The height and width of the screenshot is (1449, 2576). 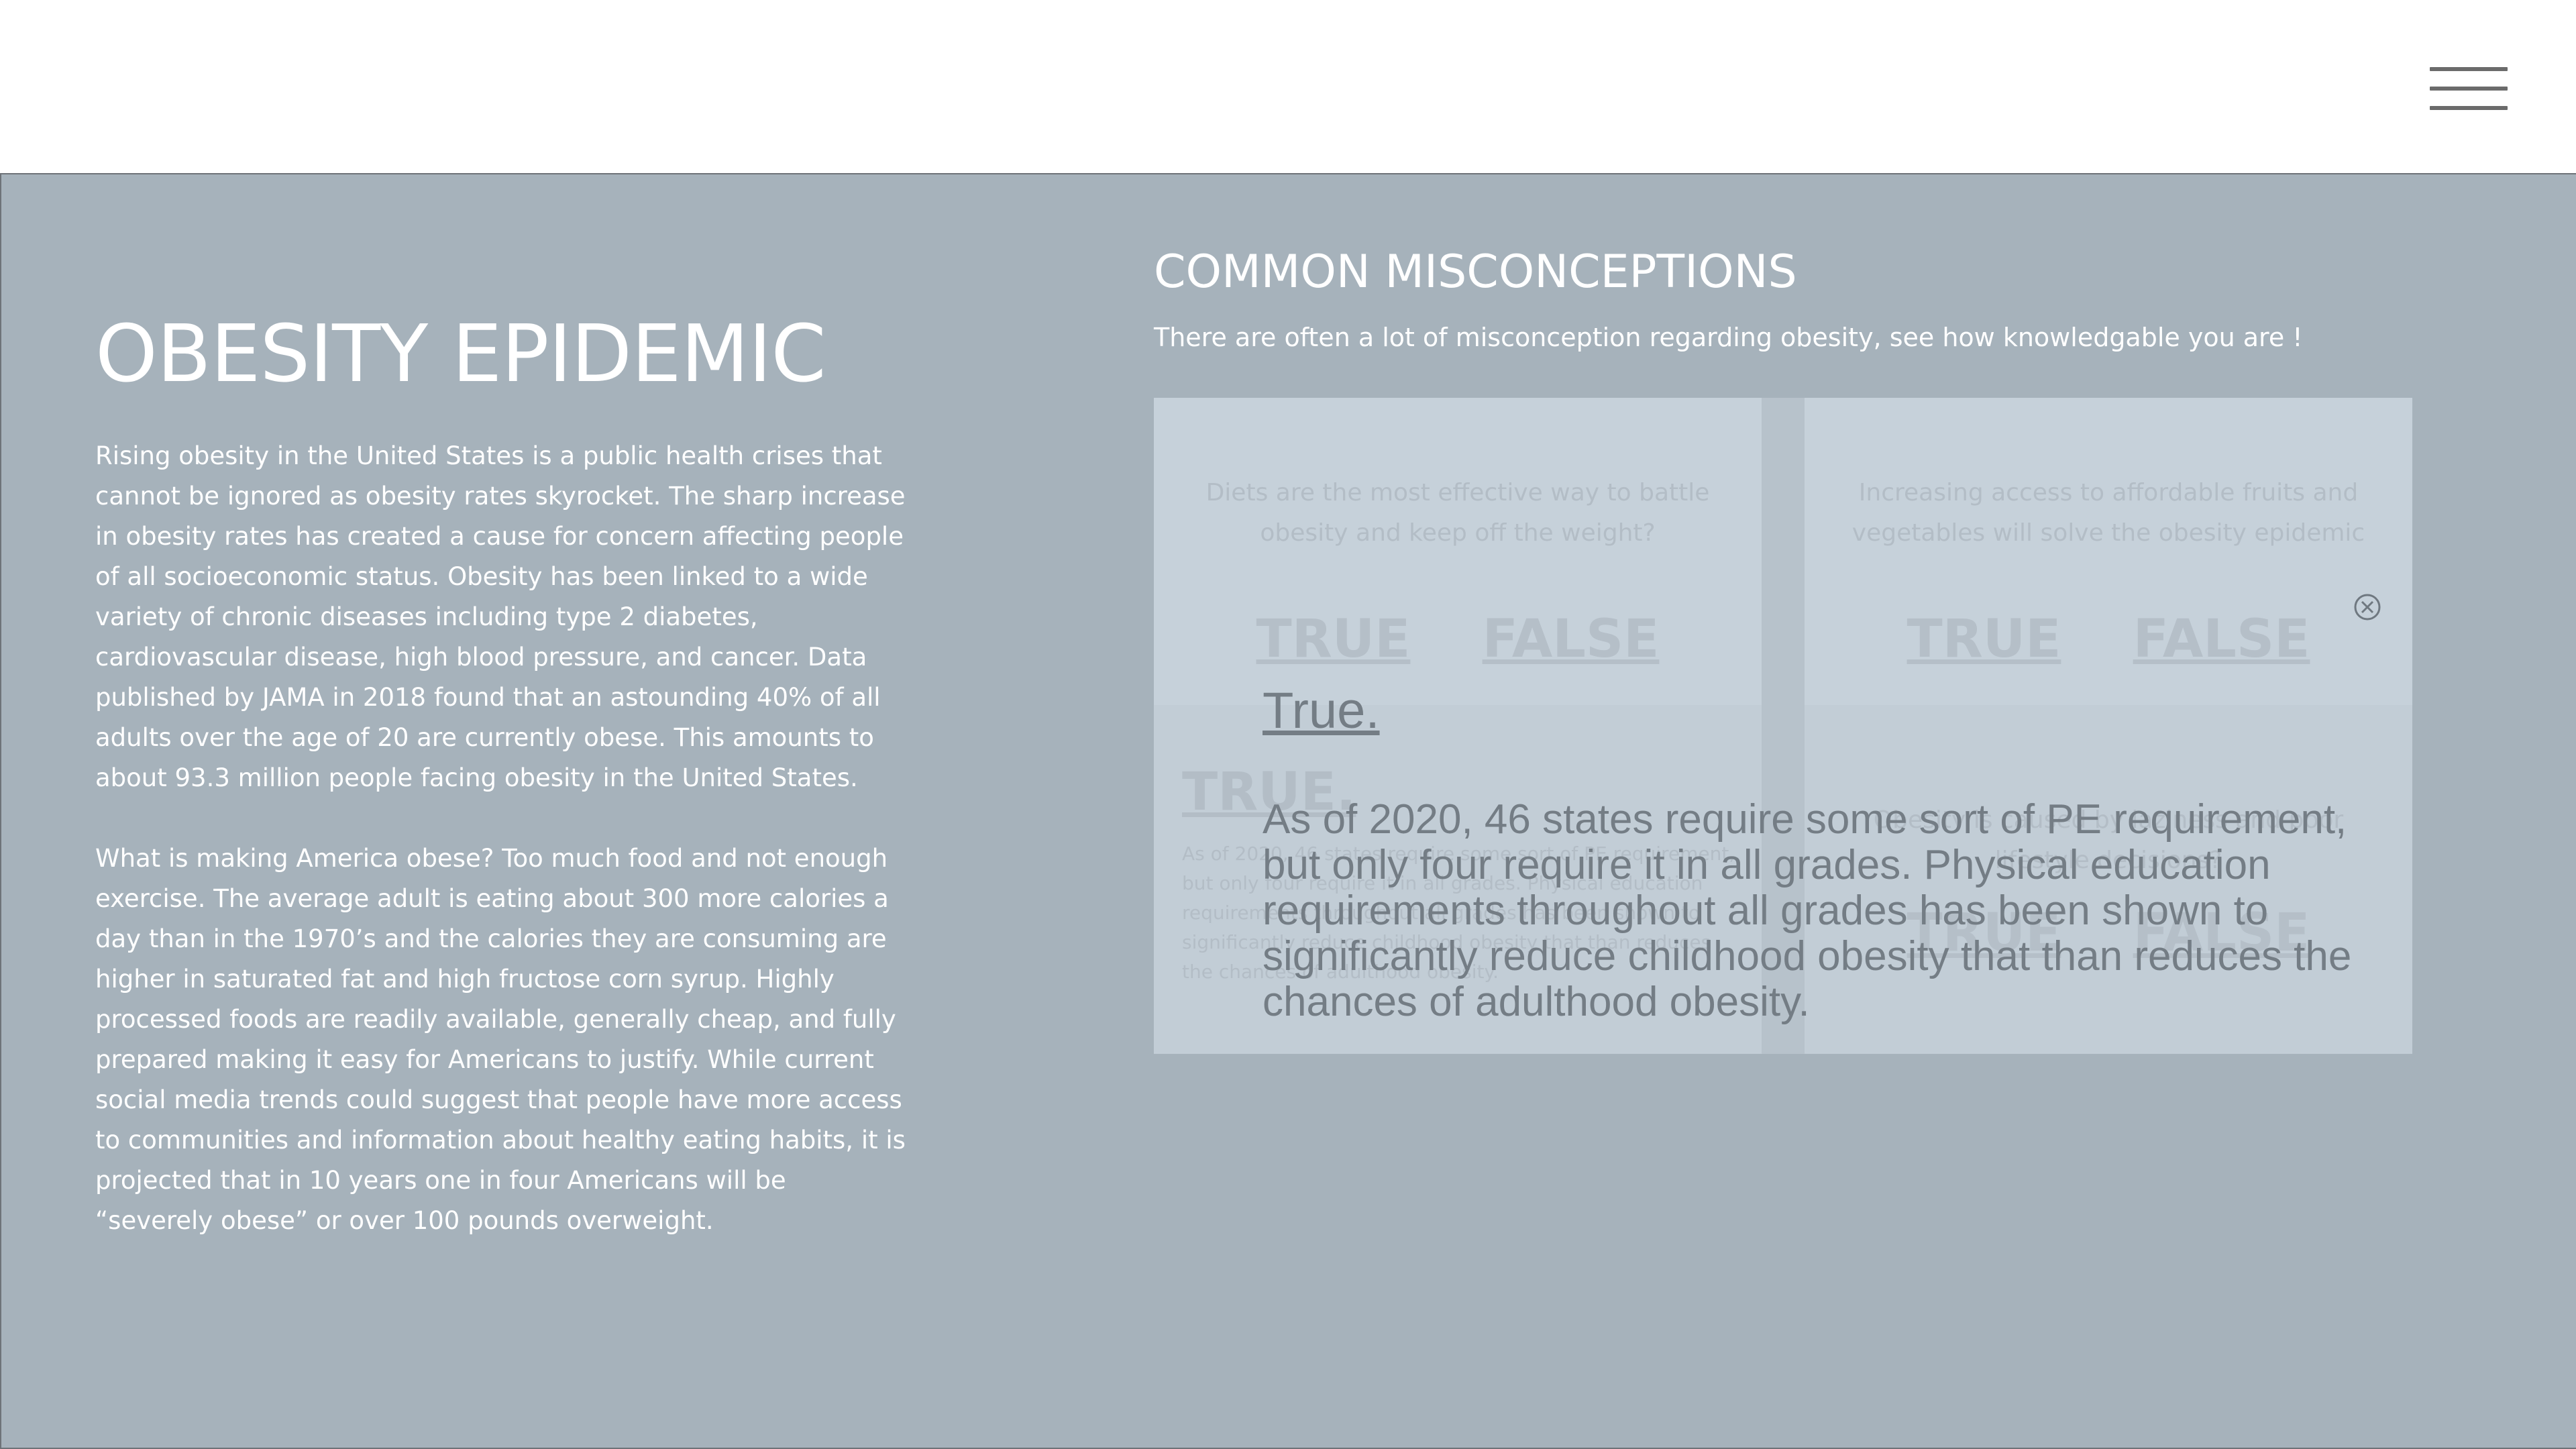 I want to click on popup-answer-title: True., so click(x=1321, y=710).